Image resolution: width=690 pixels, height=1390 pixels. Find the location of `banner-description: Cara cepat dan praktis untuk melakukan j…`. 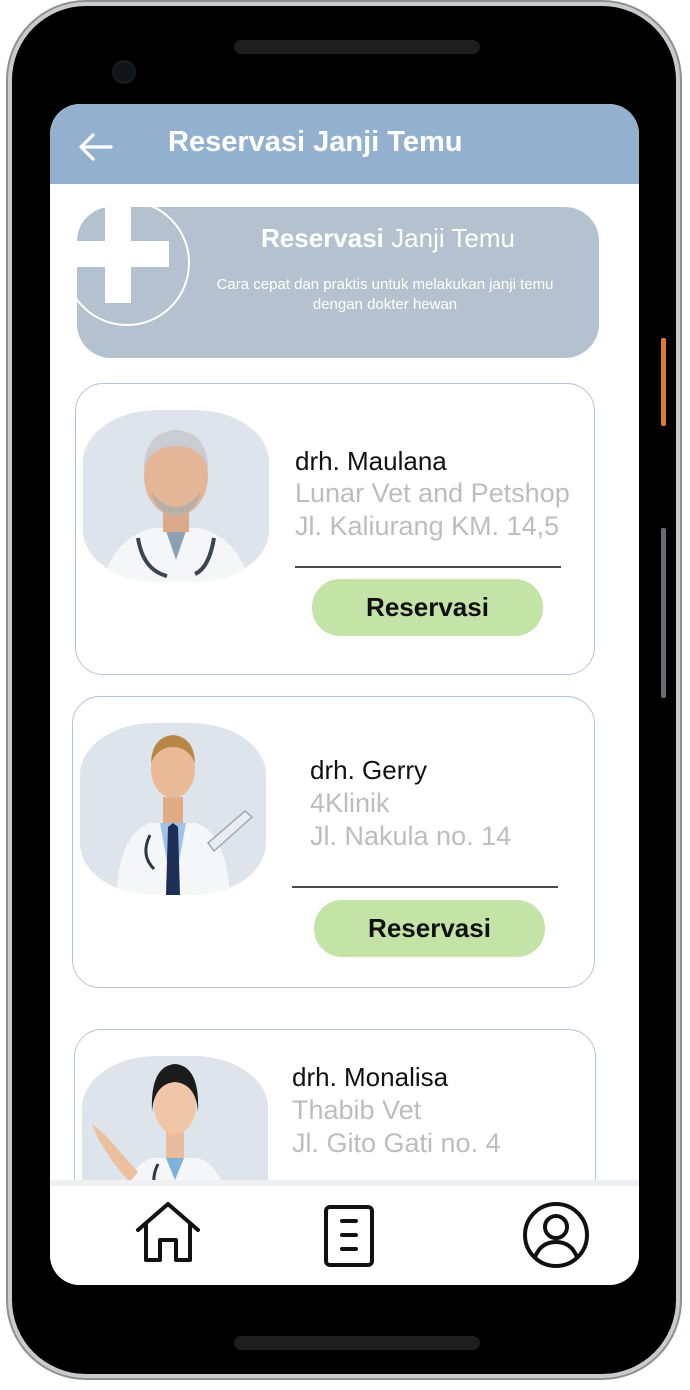

banner-description: Cara cepat dan praktis untuk melakukan j… is located at coordinates (385, 294).